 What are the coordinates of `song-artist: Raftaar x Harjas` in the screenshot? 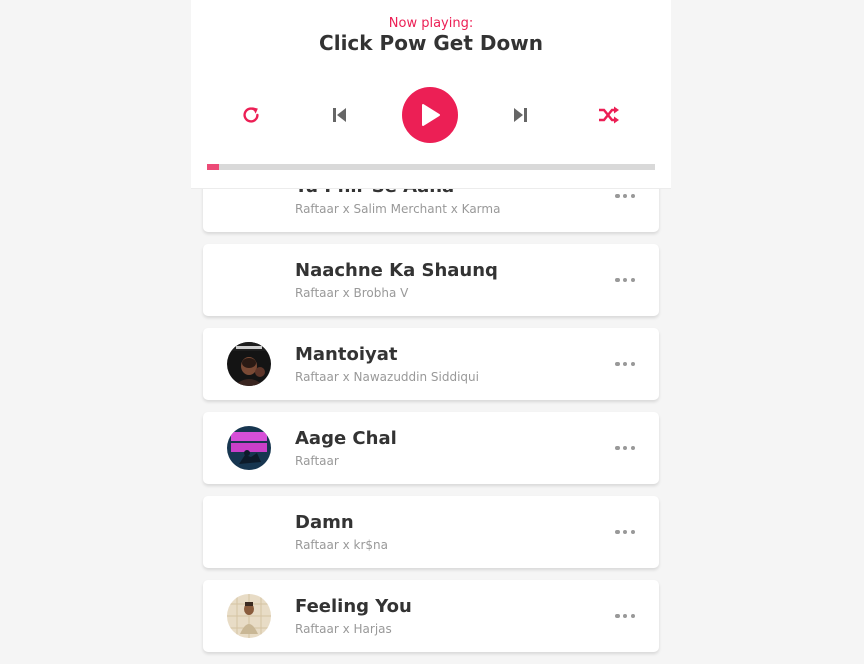 It's located at (343, 629).